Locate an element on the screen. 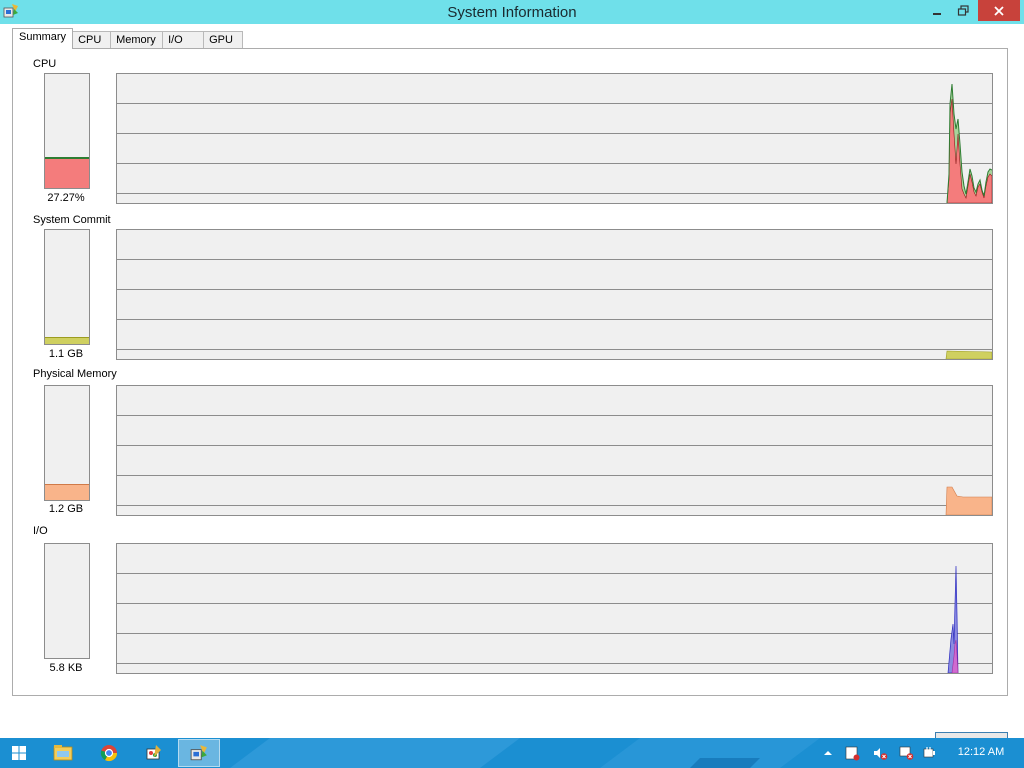  physical-memory-history-graph is located at coordinates (554, 450).